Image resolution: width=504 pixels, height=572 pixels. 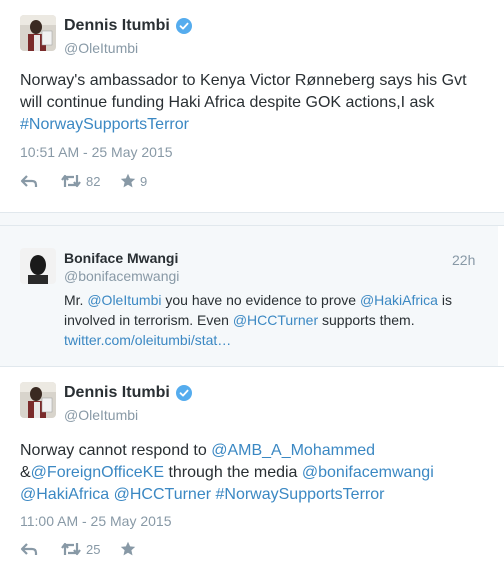 I want to click on retweet-count: 82, so click(x=93, y=181).